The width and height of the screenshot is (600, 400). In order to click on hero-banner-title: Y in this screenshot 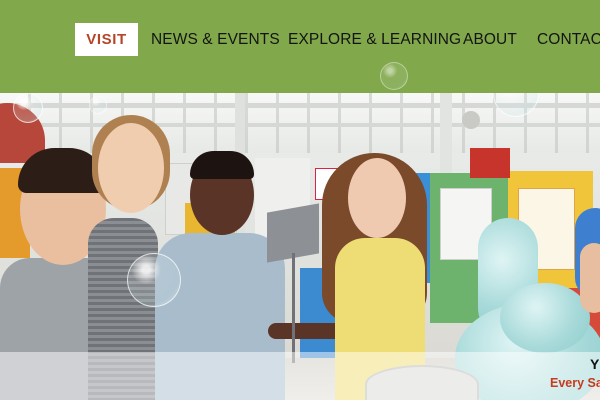, I will do `click(595, 364)`.